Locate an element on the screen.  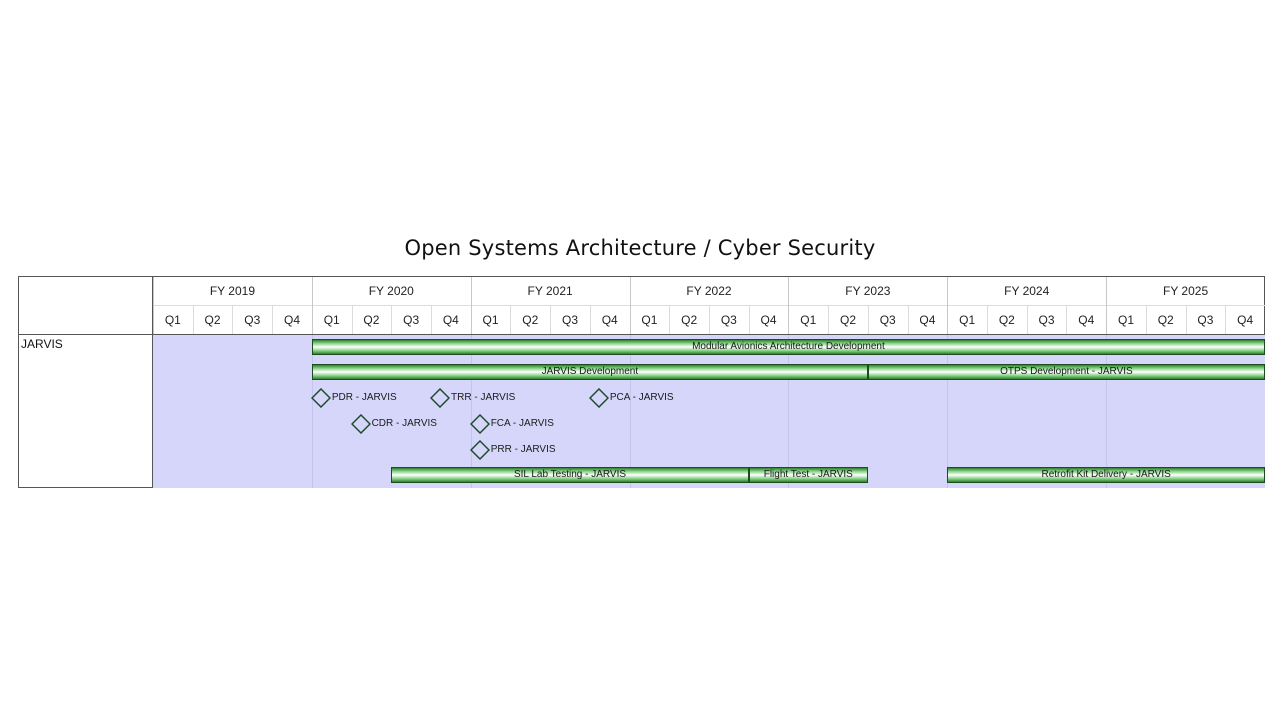
milestone-label: PDR - JARVIS is located at coordinates (364, 397).